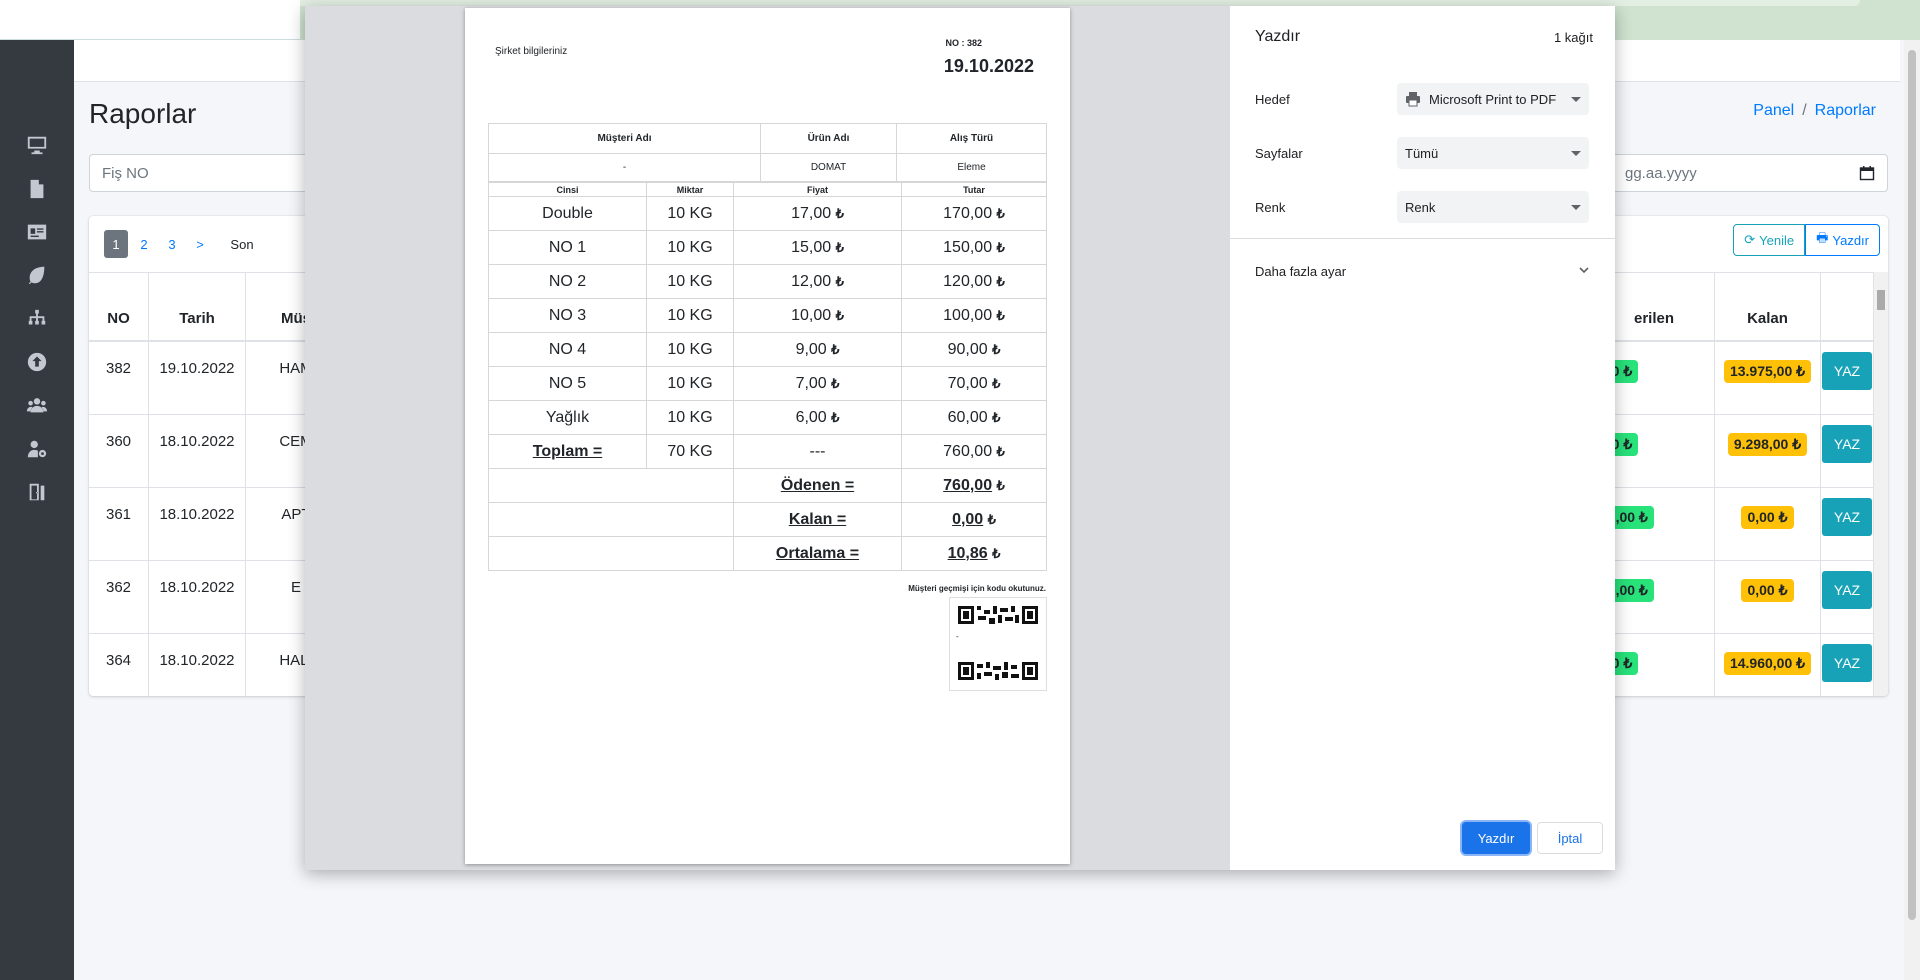 The width and height of the screenshot is (1920, 980). I want to click on date-placeholder: gg.aa.yyyy, so click(1661, 173).